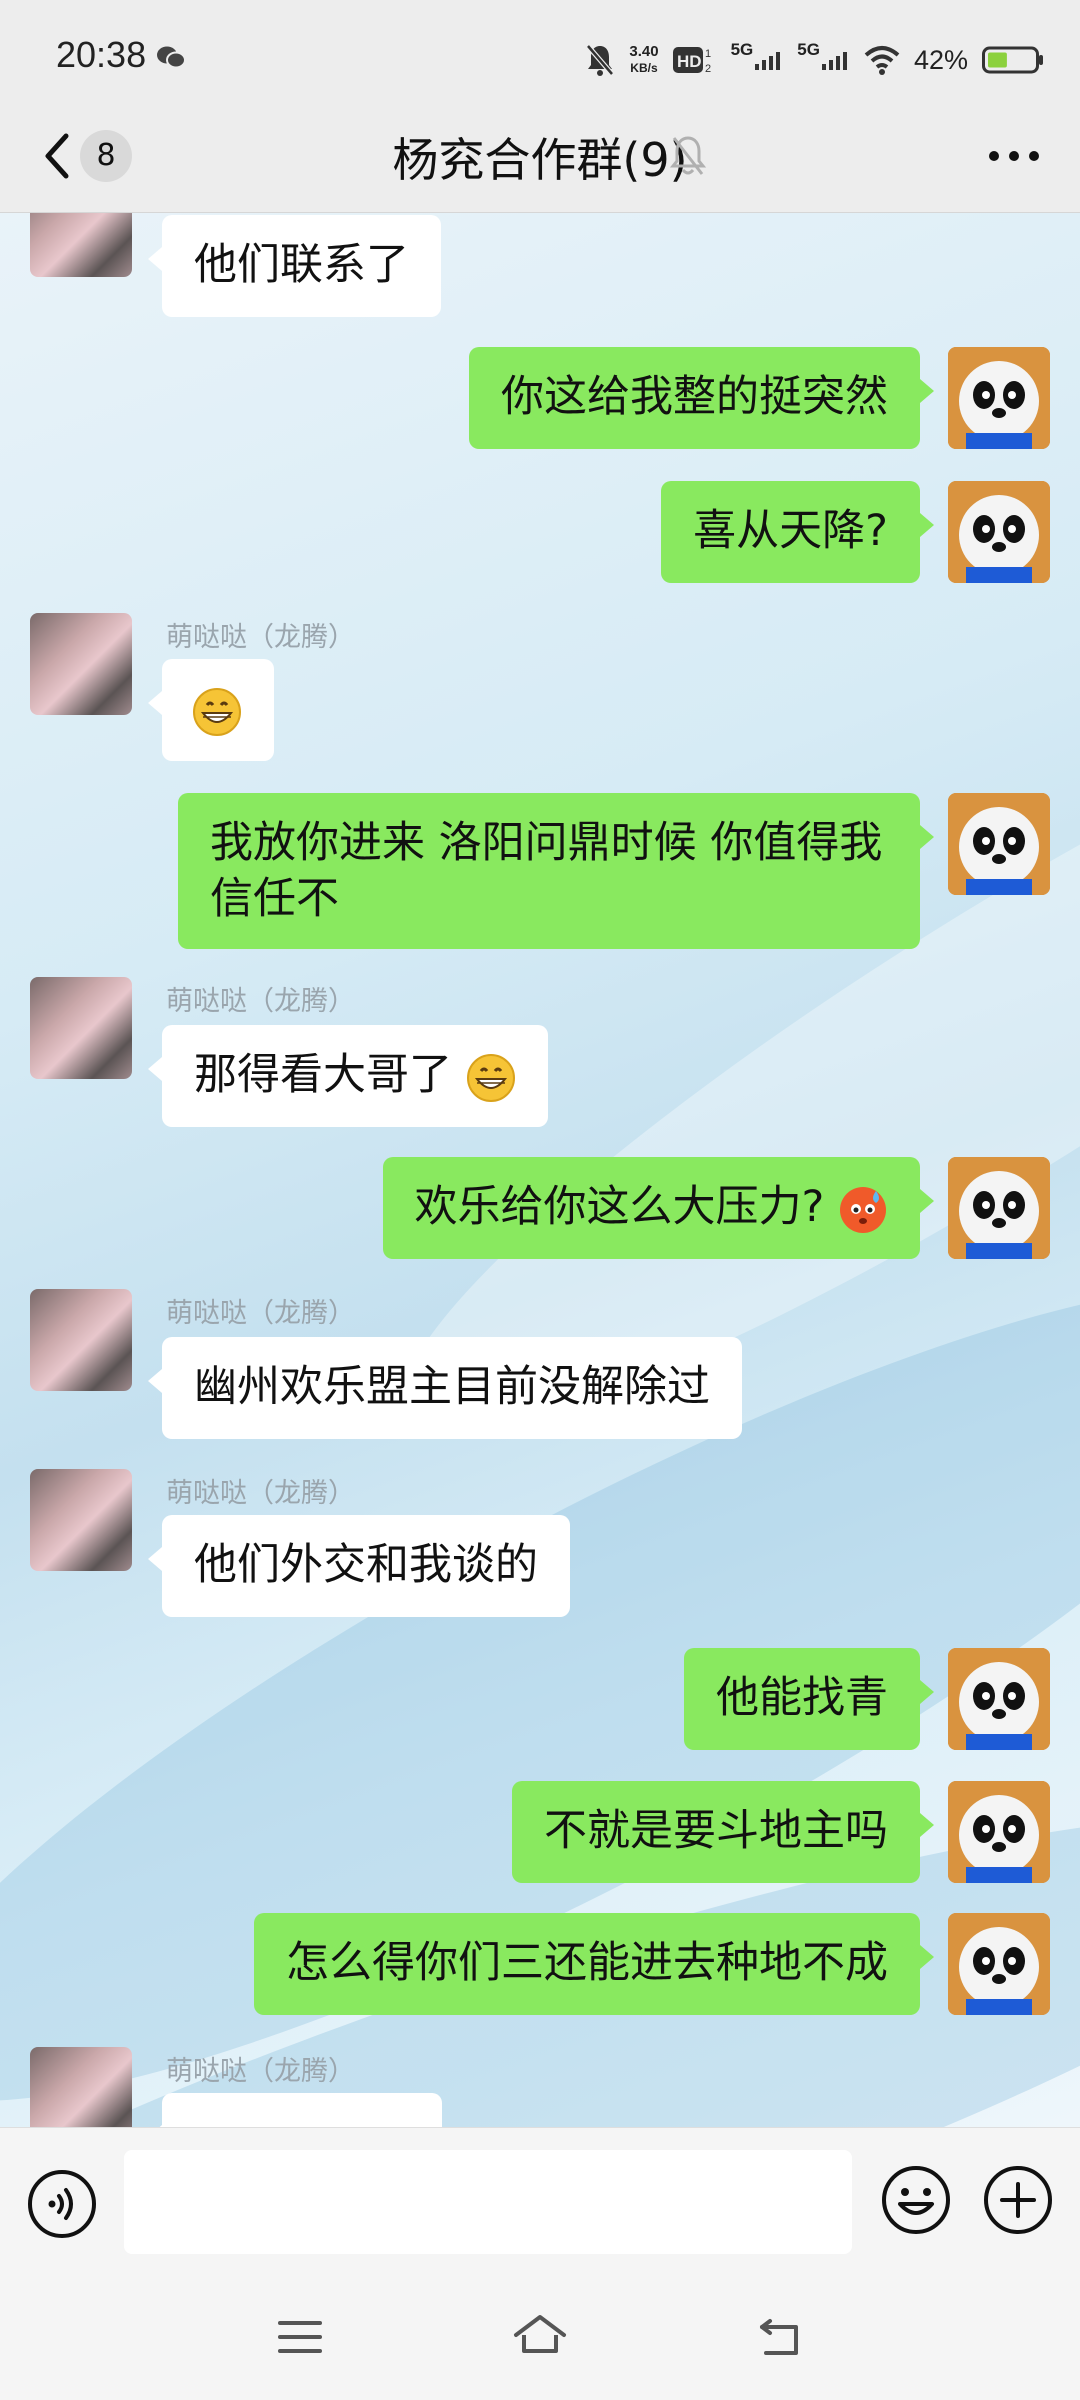 This screenshot has height=2400, width=1080. I want to click on outgoing-message-bubble: 欢乐给你这么大压力?, so click(658, 1208).